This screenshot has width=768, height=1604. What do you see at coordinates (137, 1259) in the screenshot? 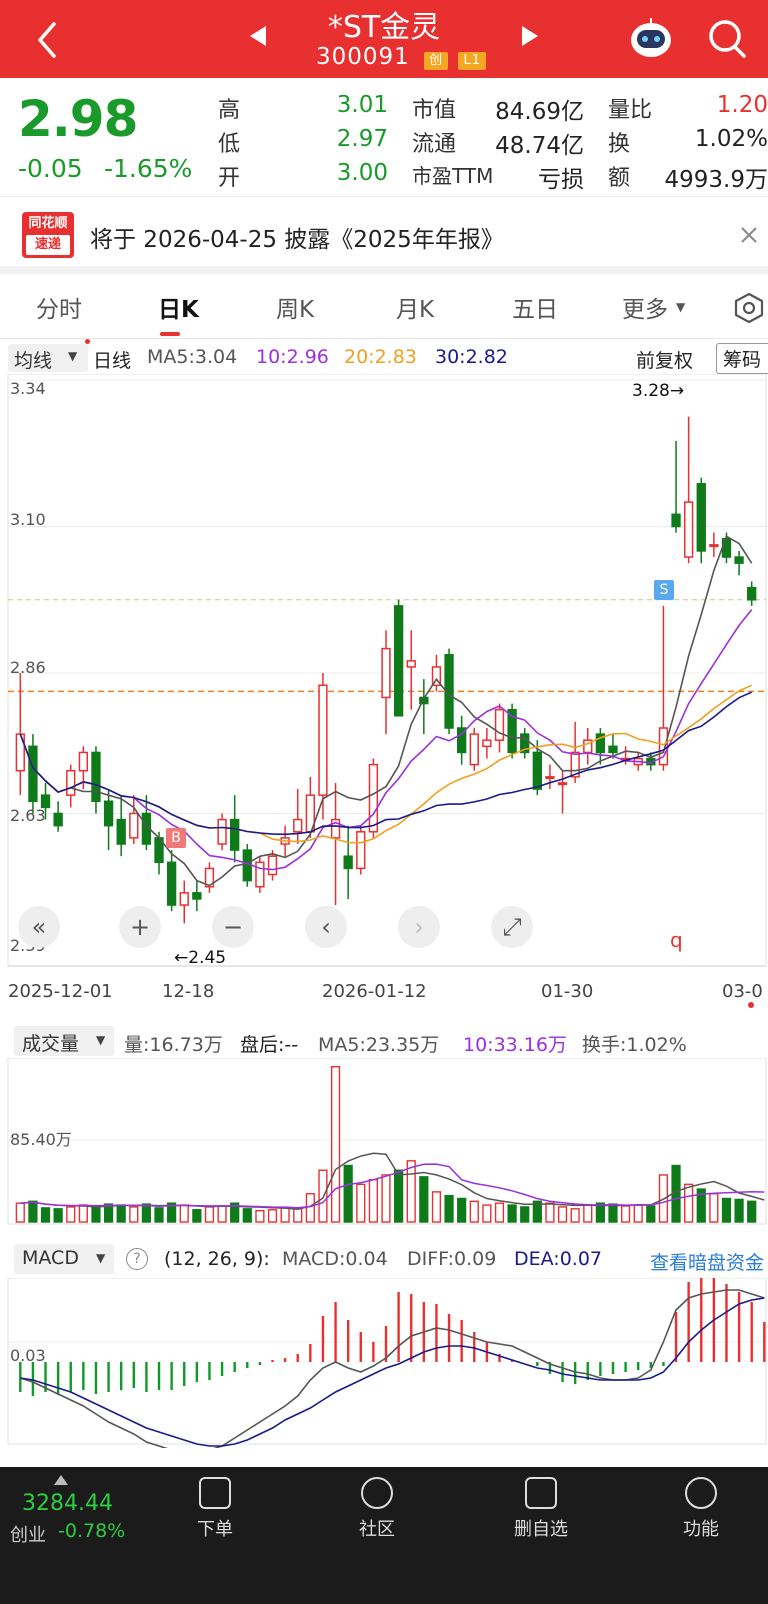
I see `help-icon: ?` at bounding box center [137, 1259].